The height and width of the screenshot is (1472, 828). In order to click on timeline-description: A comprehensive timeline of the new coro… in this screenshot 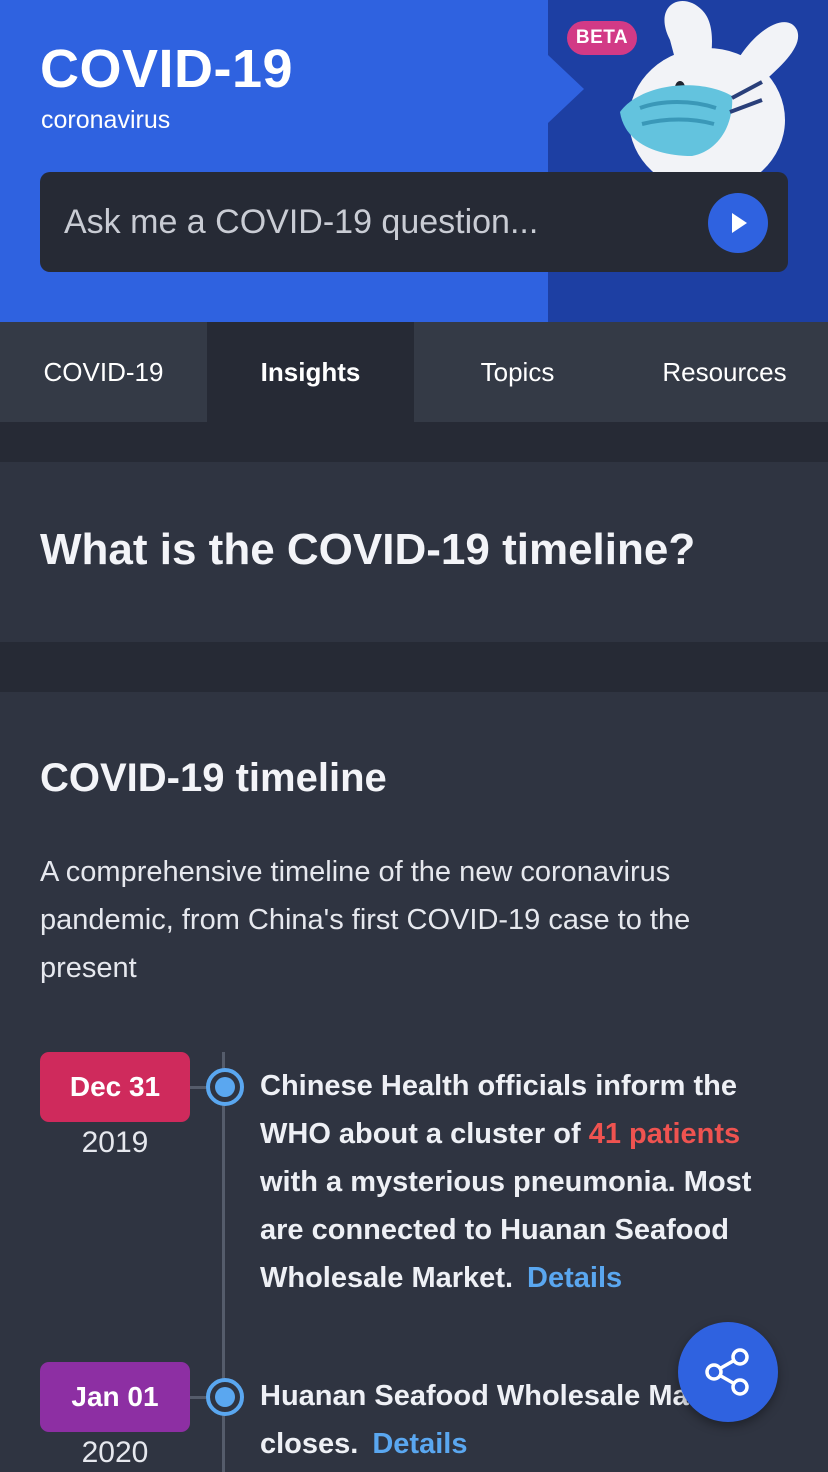, I will do `click(365, 920)`.